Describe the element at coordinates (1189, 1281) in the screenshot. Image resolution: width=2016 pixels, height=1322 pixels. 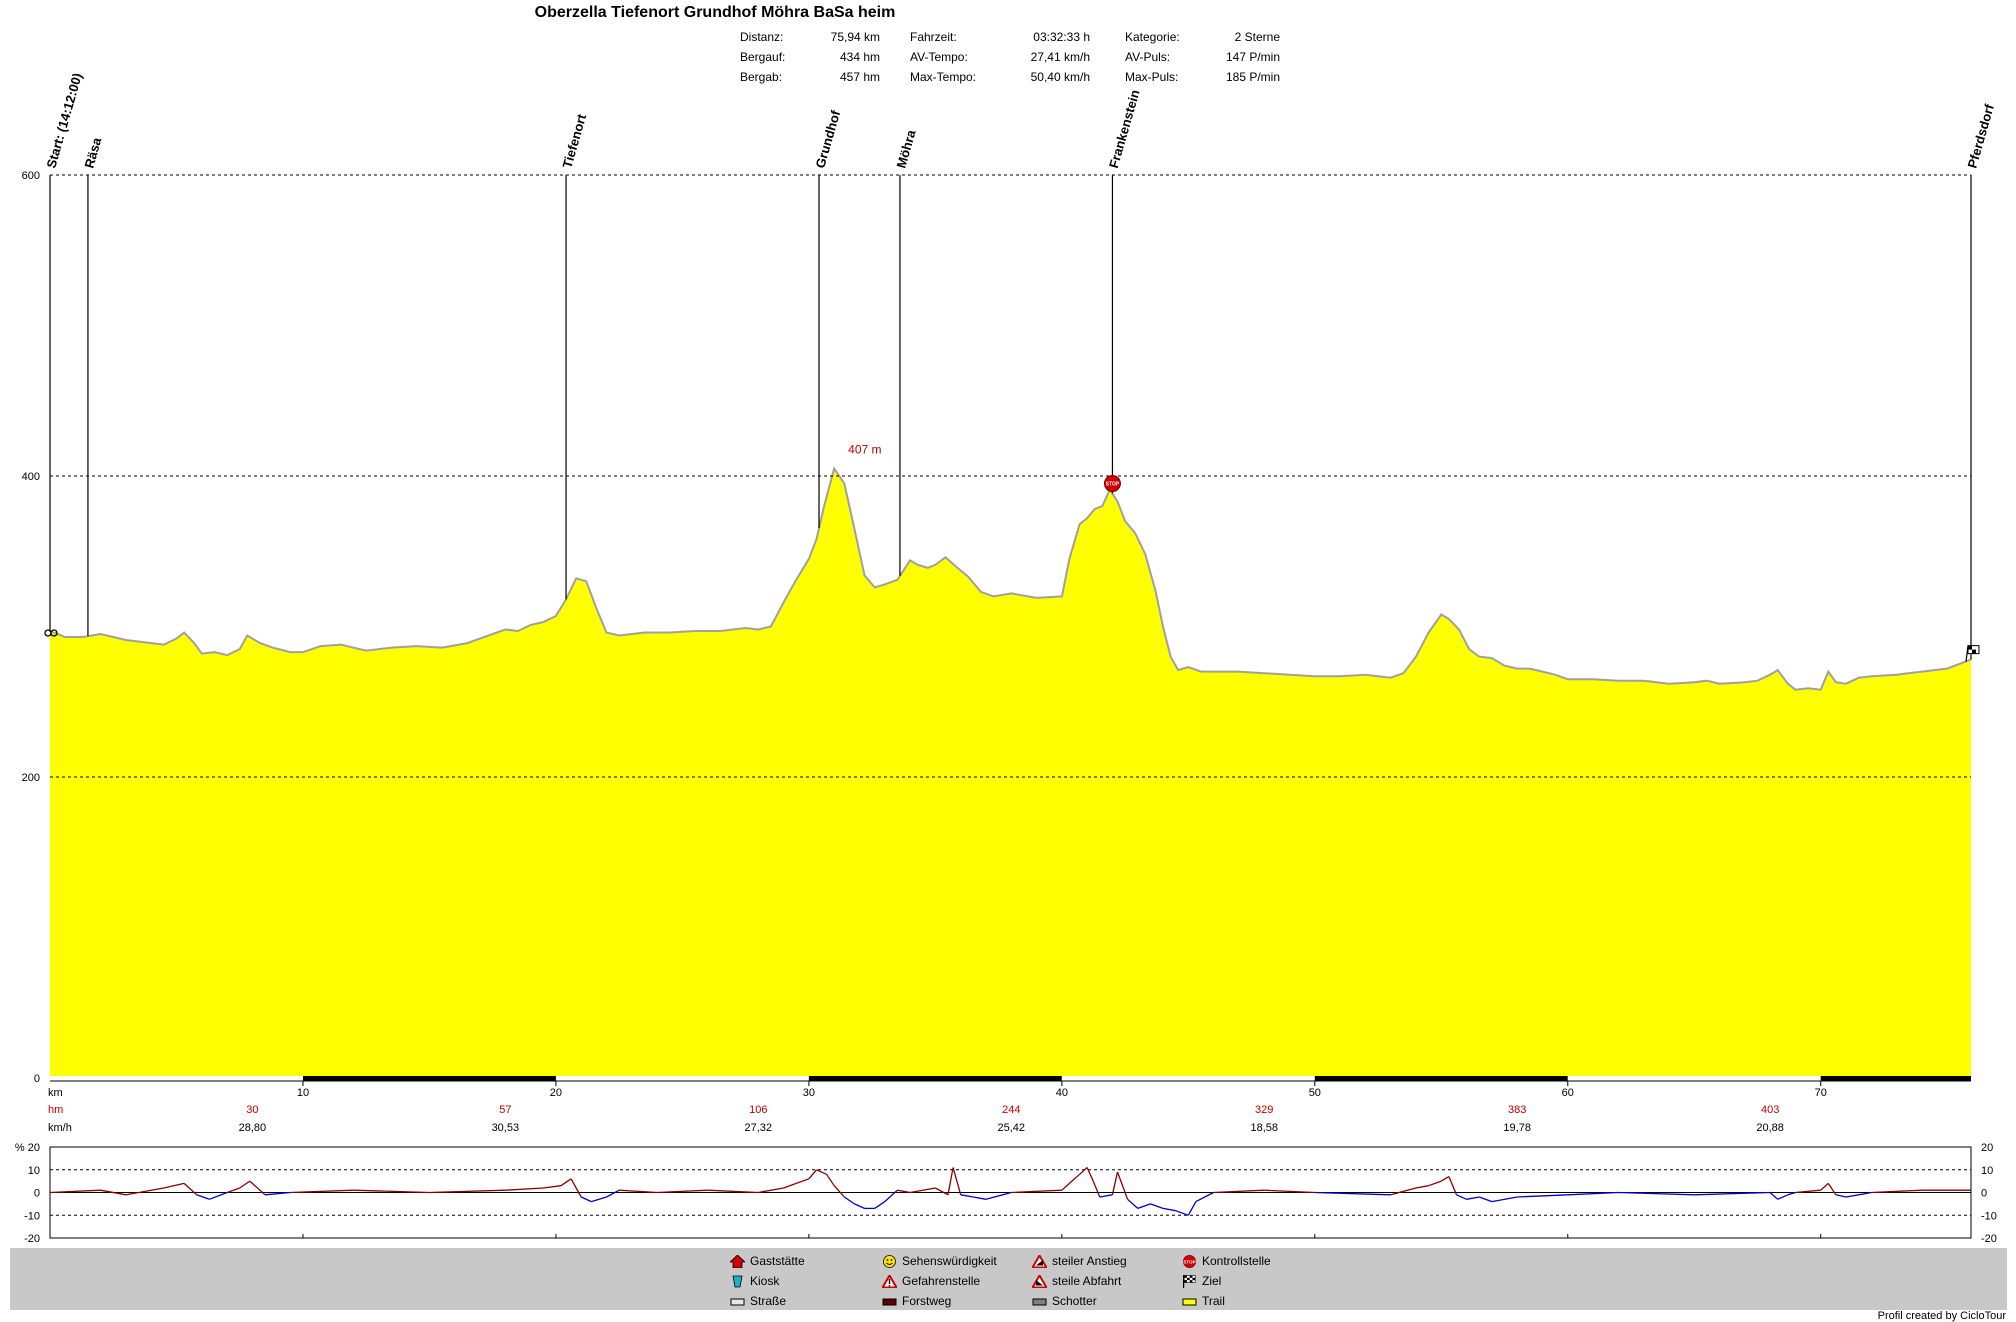
I see `finish-flag-icon` at that location.